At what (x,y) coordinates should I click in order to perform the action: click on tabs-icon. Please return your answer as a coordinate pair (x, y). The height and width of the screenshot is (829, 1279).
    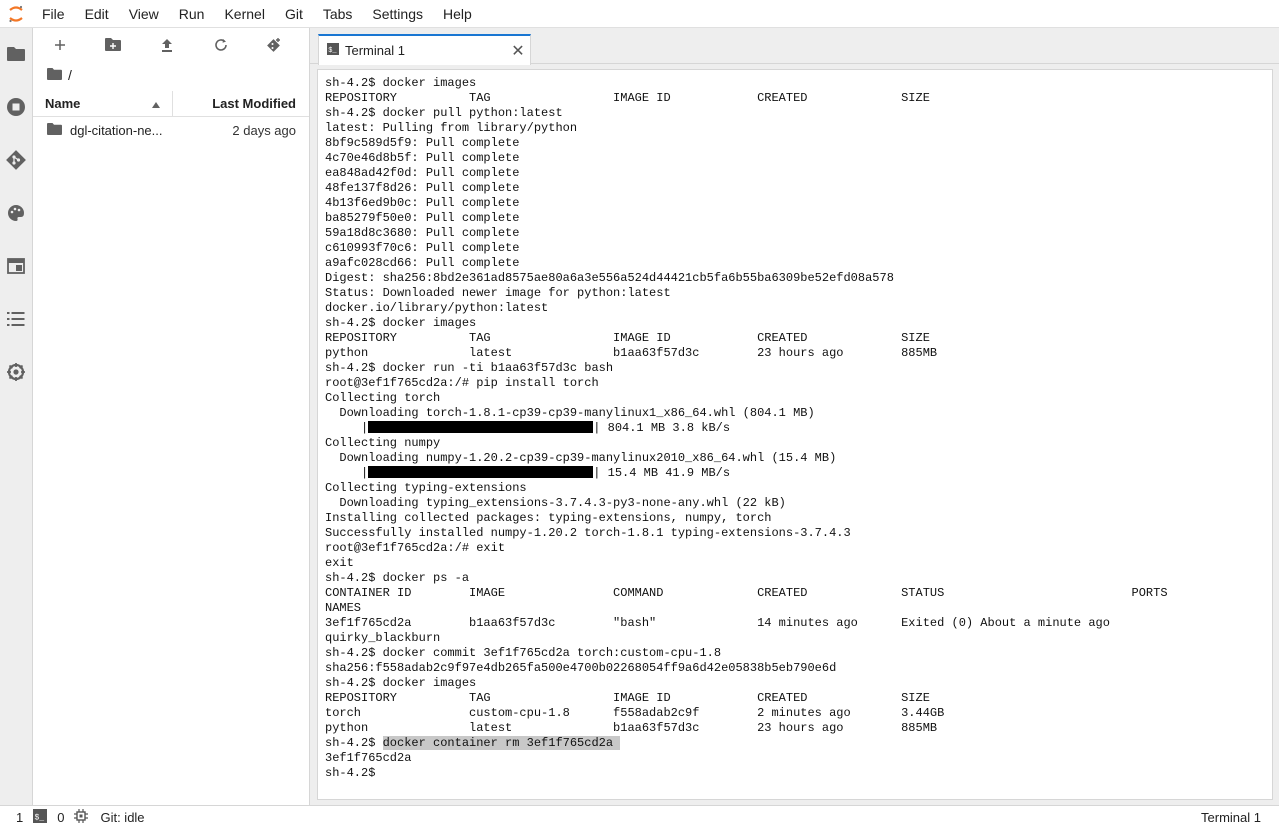
    Looking at the image, I should click on (16, 266).